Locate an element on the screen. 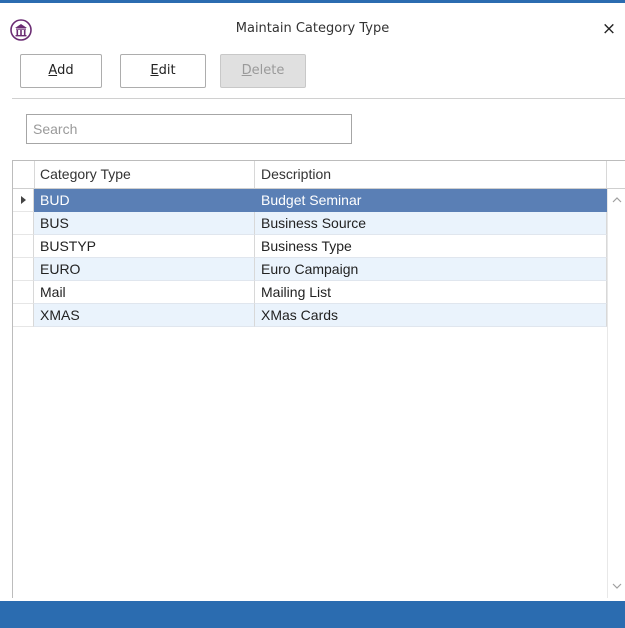 The height and width of the screenshot is (628, 625). add-button: Add is located at coordinates (61, 71).